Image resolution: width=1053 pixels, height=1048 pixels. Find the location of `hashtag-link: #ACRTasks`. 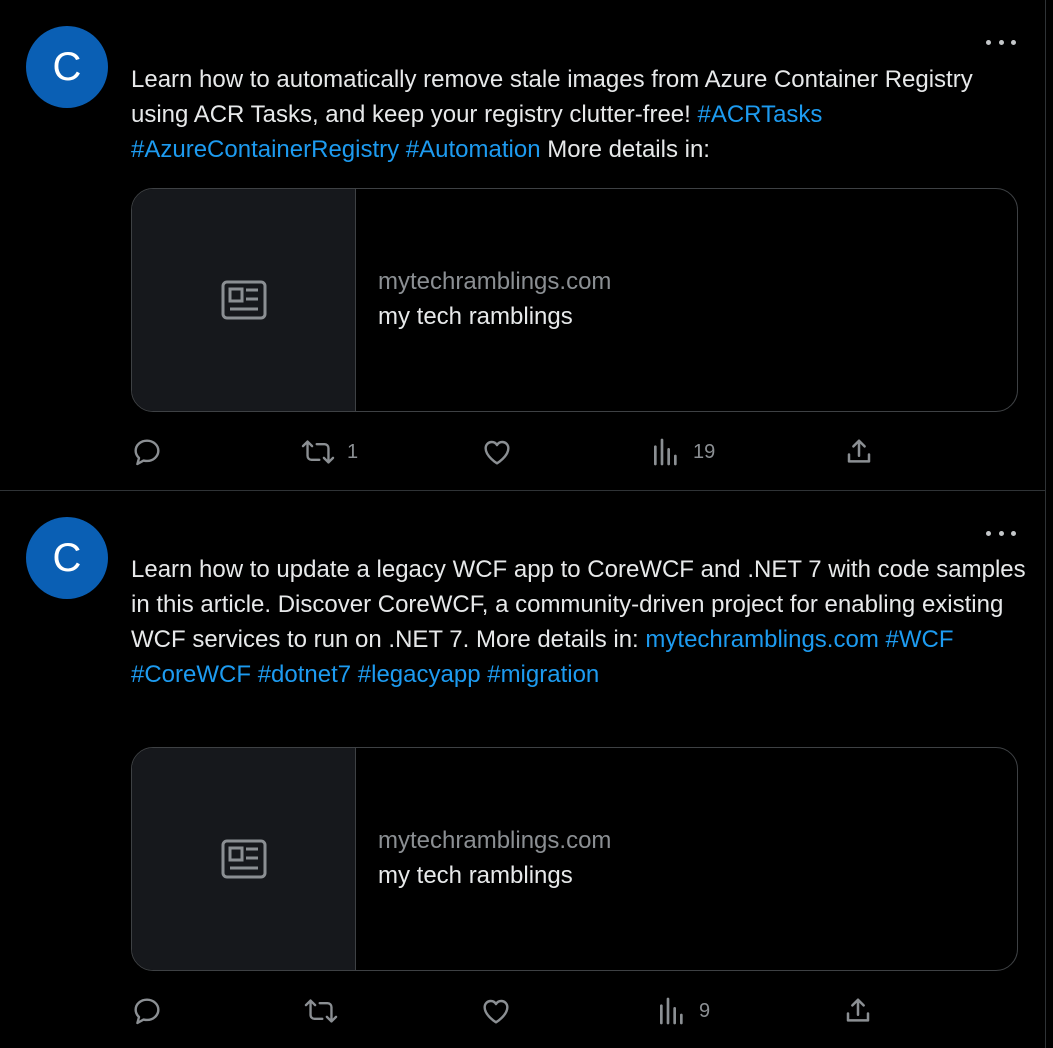

hashtag-link: #ACRTasks is located at coordinates (759, 114).